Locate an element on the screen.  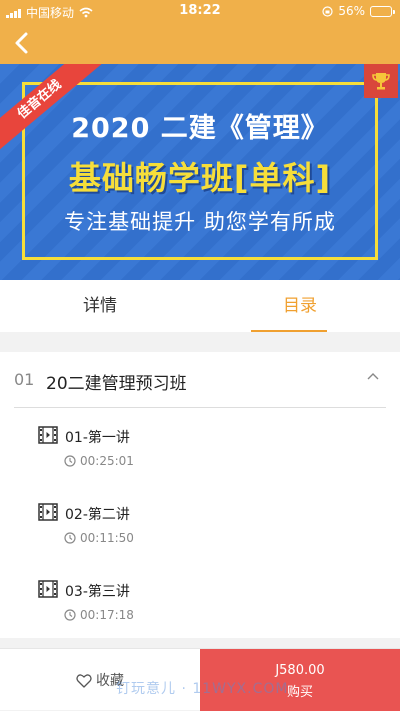
lesson-item: 01-第一讲 00:25:01 is located at coordinates (198, 456).